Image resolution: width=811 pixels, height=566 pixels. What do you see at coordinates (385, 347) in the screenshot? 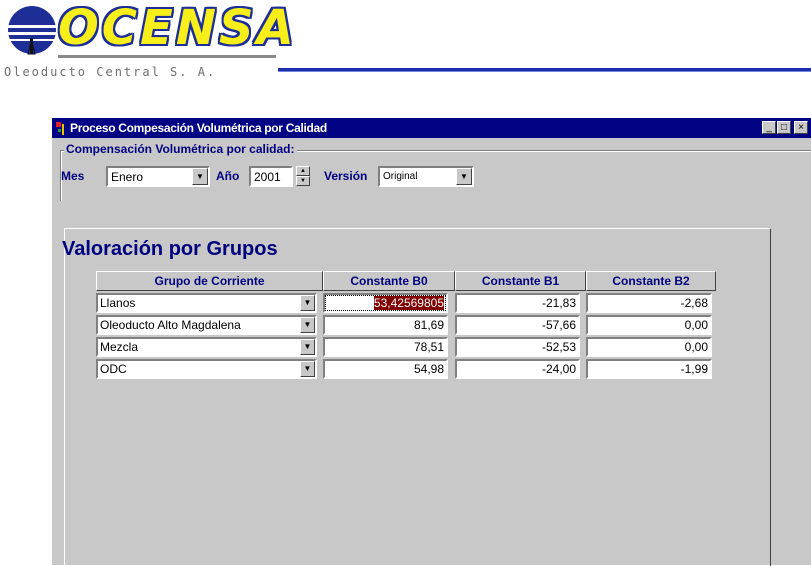
I see `b0-input: 78,51` at bounding box center [385, 347].